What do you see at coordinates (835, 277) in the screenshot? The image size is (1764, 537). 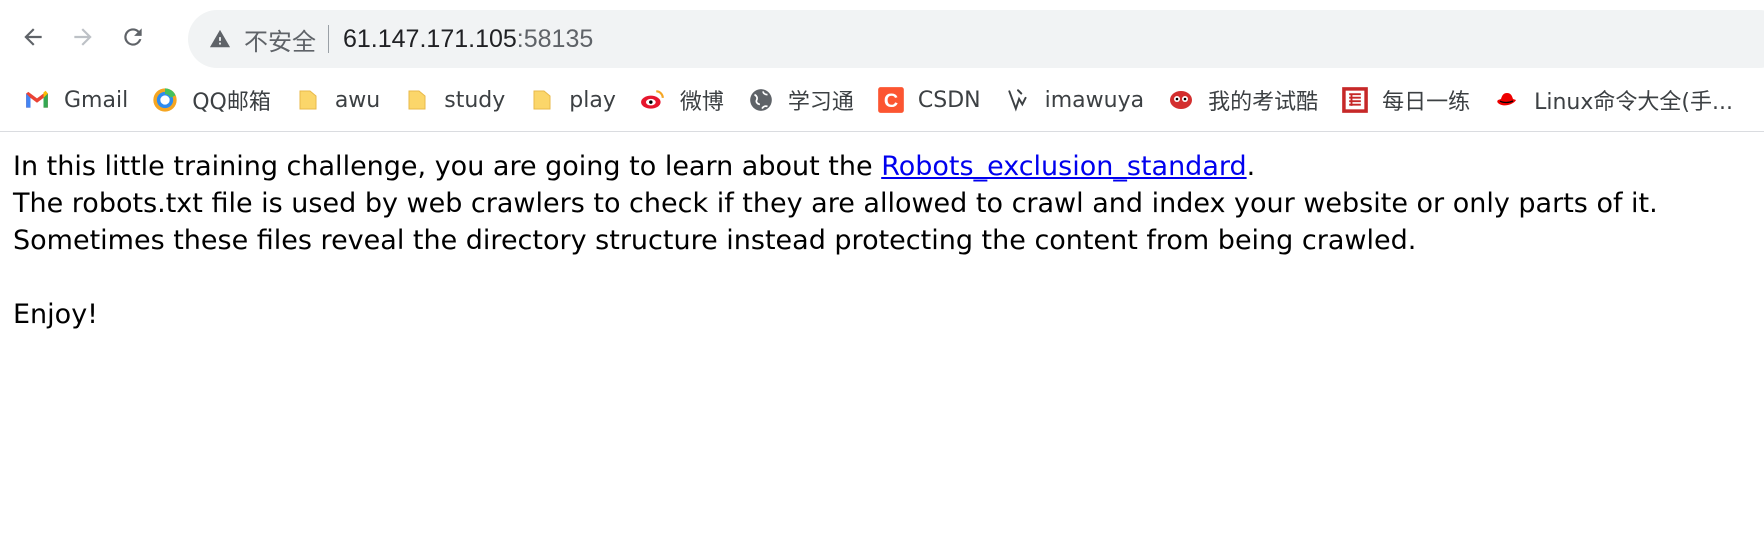 I see `line-break` at bounding box center [835, 277].